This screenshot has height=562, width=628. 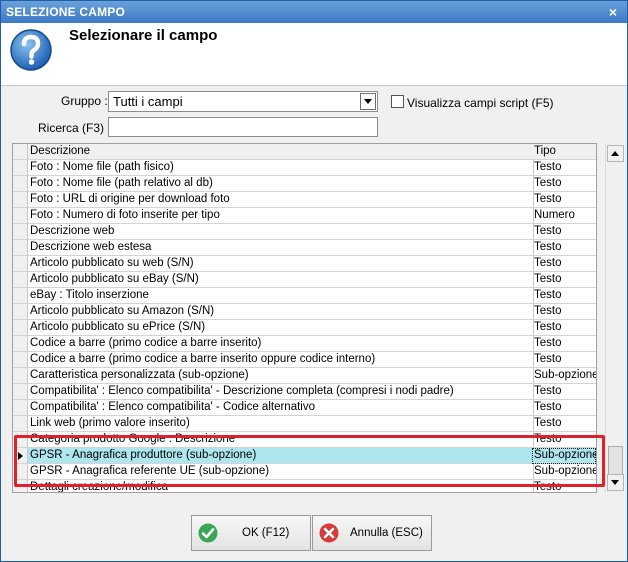 I want to click on gruppo-select: Tutti i campi, so click(x=243, y=101).